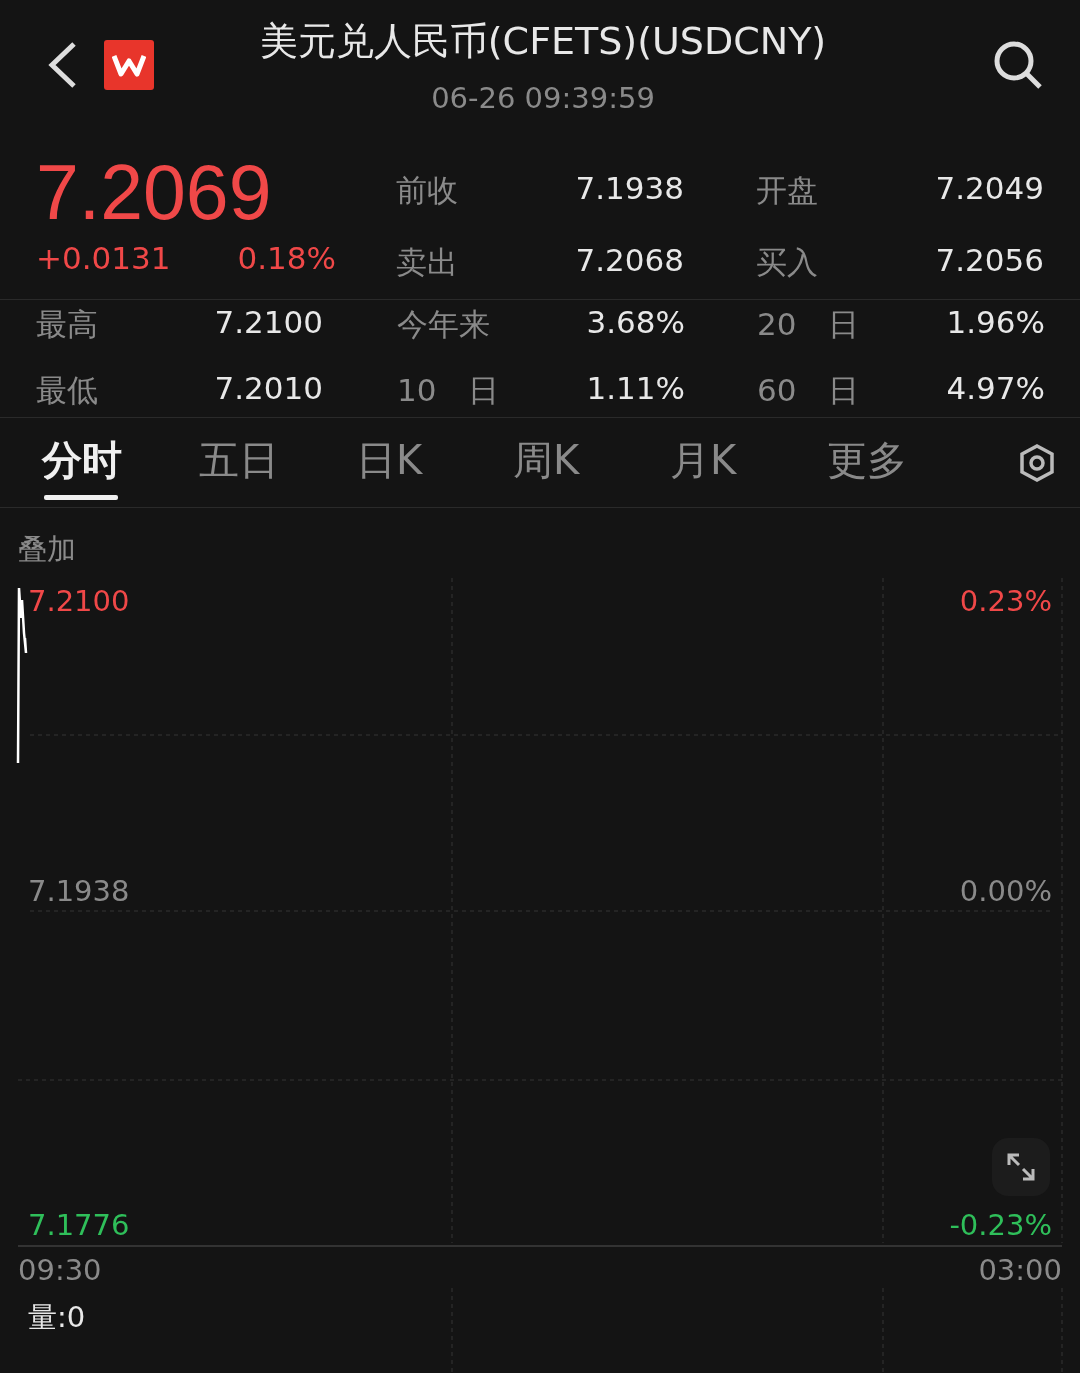 The width and height of the screenshot is (1080, 1373). What do you see at coordinates (1018, 65) in the screenshot?
I see `search-button` at bounding box center [1018, 65].